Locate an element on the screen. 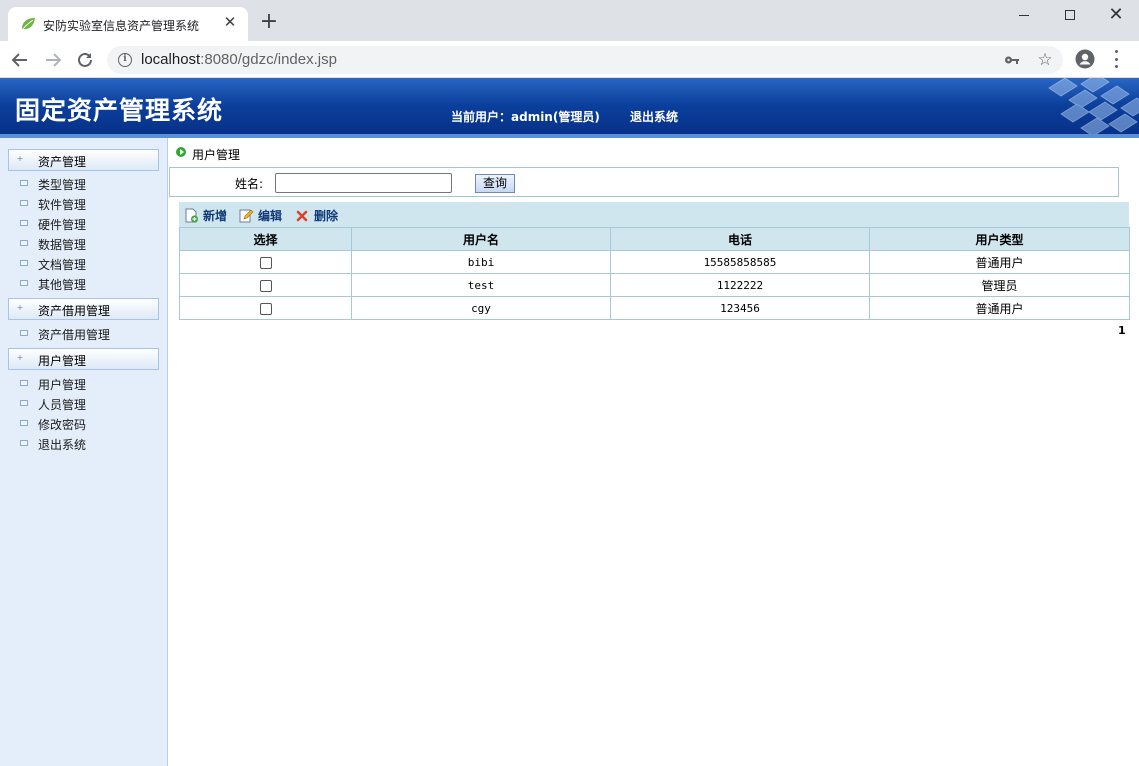 Image resolution: width=1139 pixels, height=766 pixels. column-header-username: 用户名 is located at coordinates (481, 239).